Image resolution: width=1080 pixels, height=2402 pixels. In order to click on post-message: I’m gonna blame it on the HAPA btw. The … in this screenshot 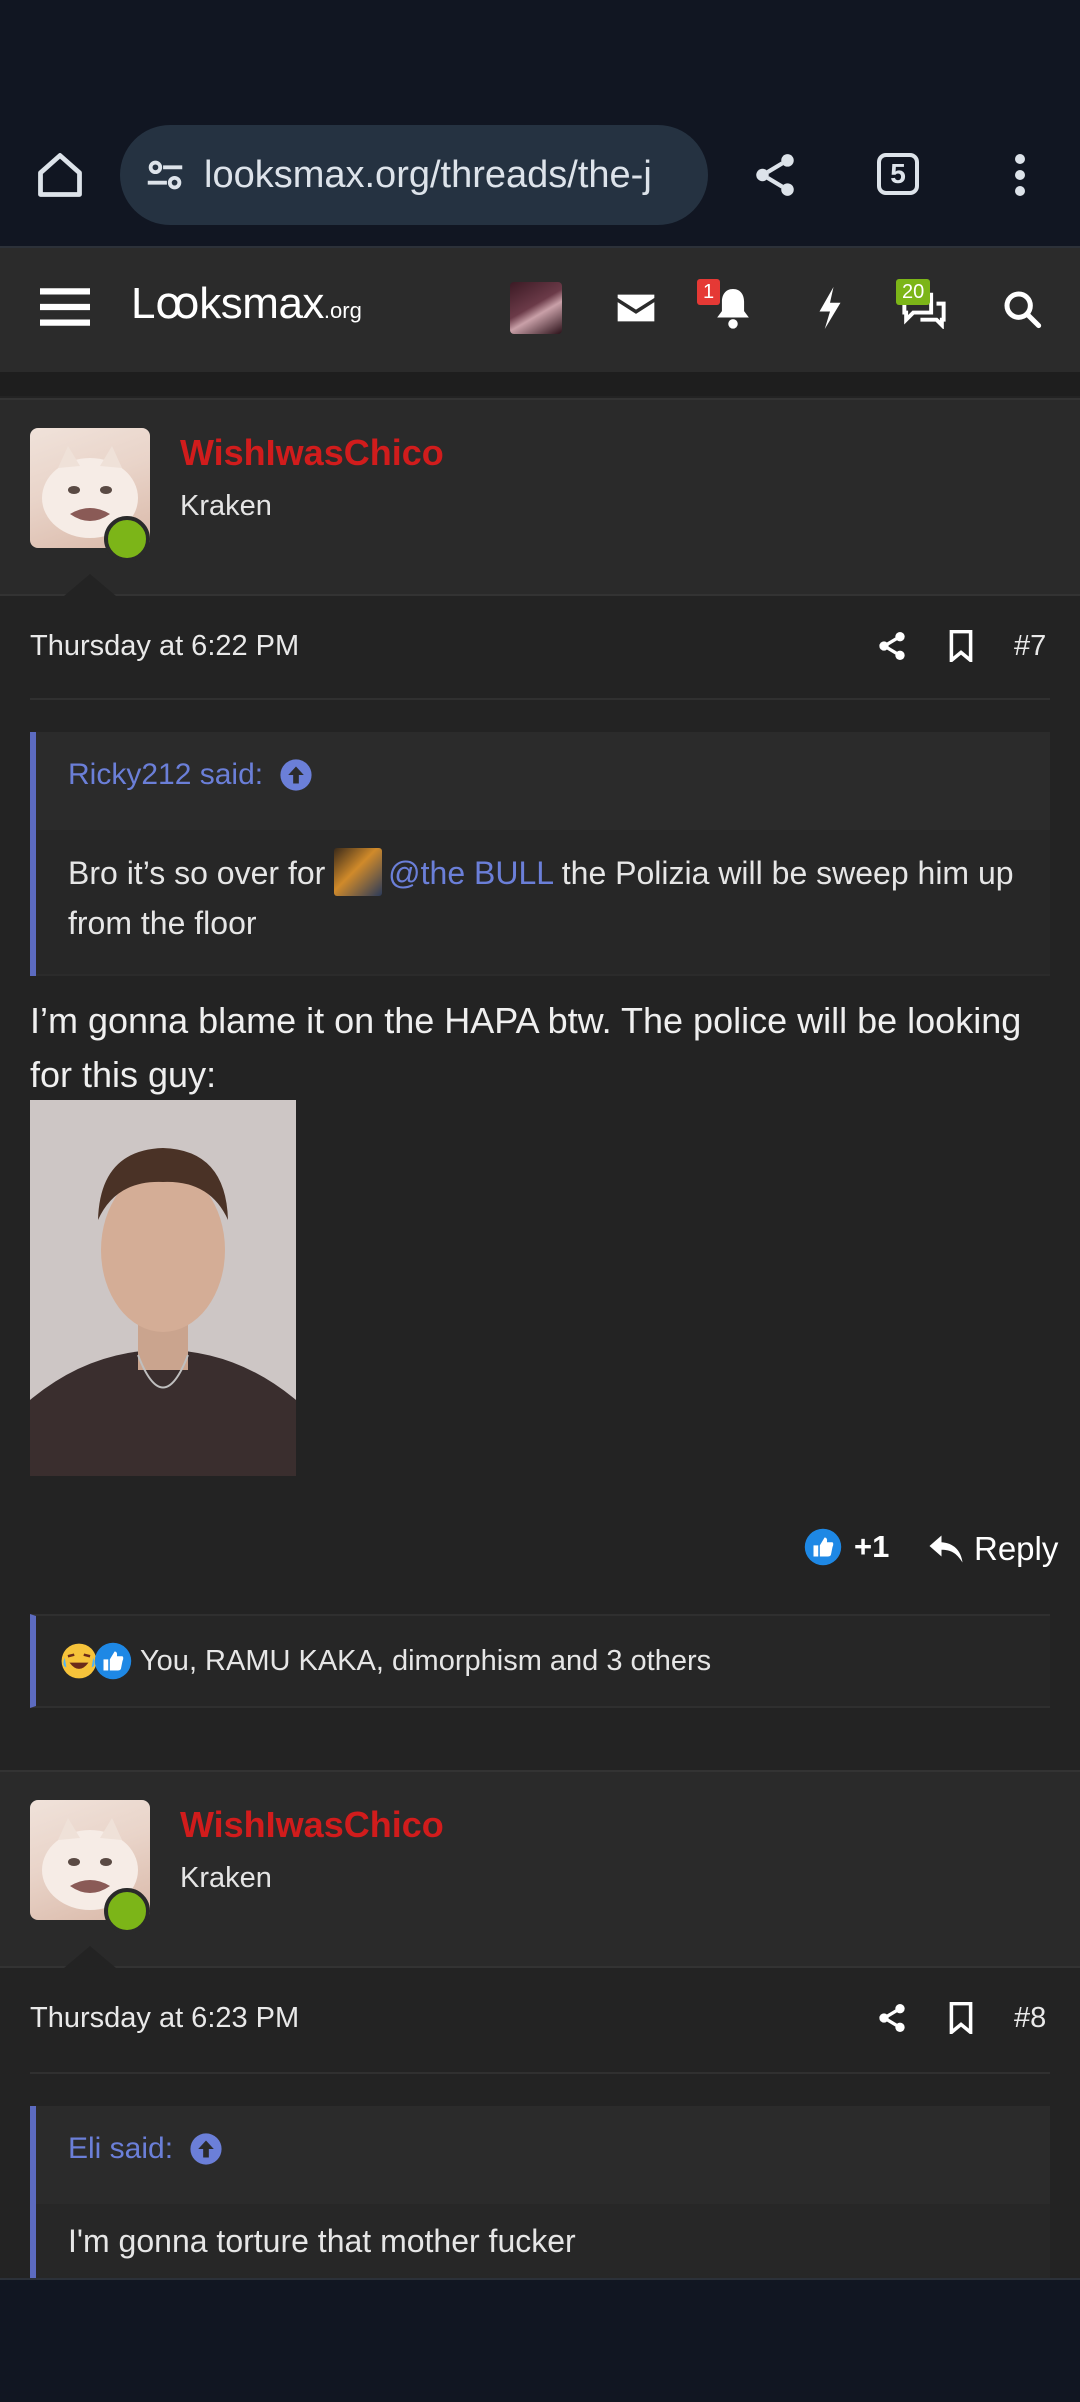, I will do `click(526, 1047)`.